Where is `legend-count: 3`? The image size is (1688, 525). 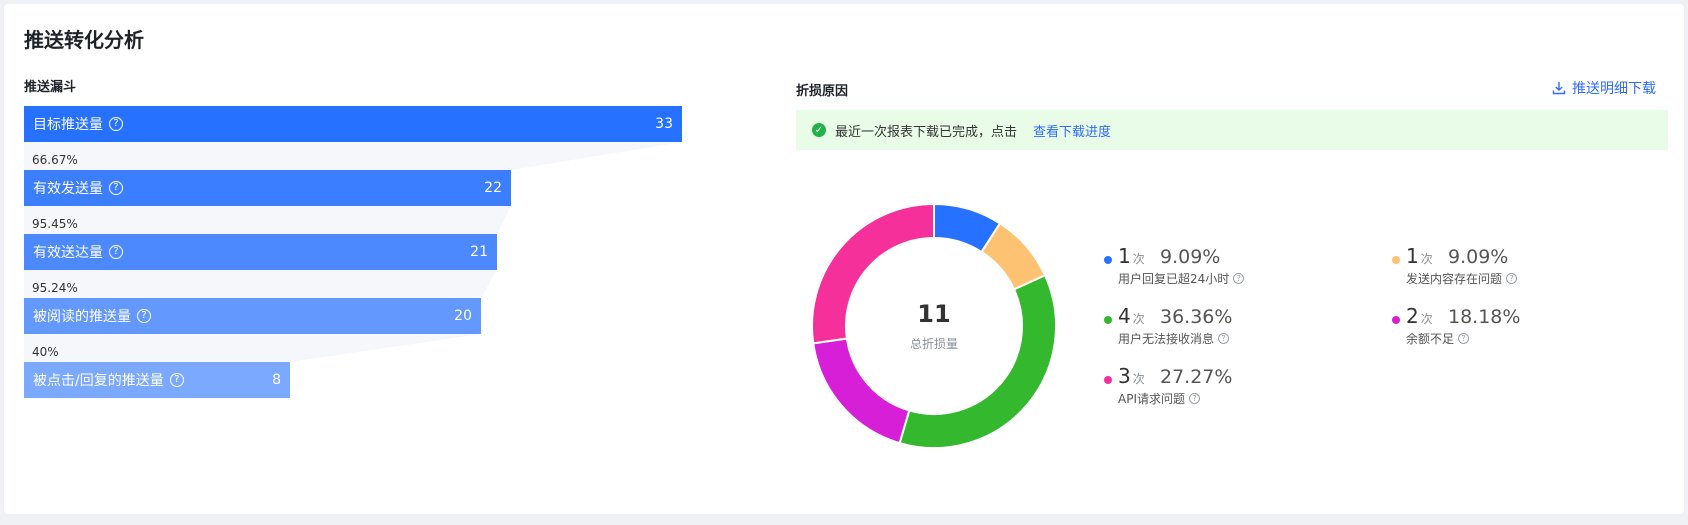 legend-count: 3 is located at coordinates (1124, 376).